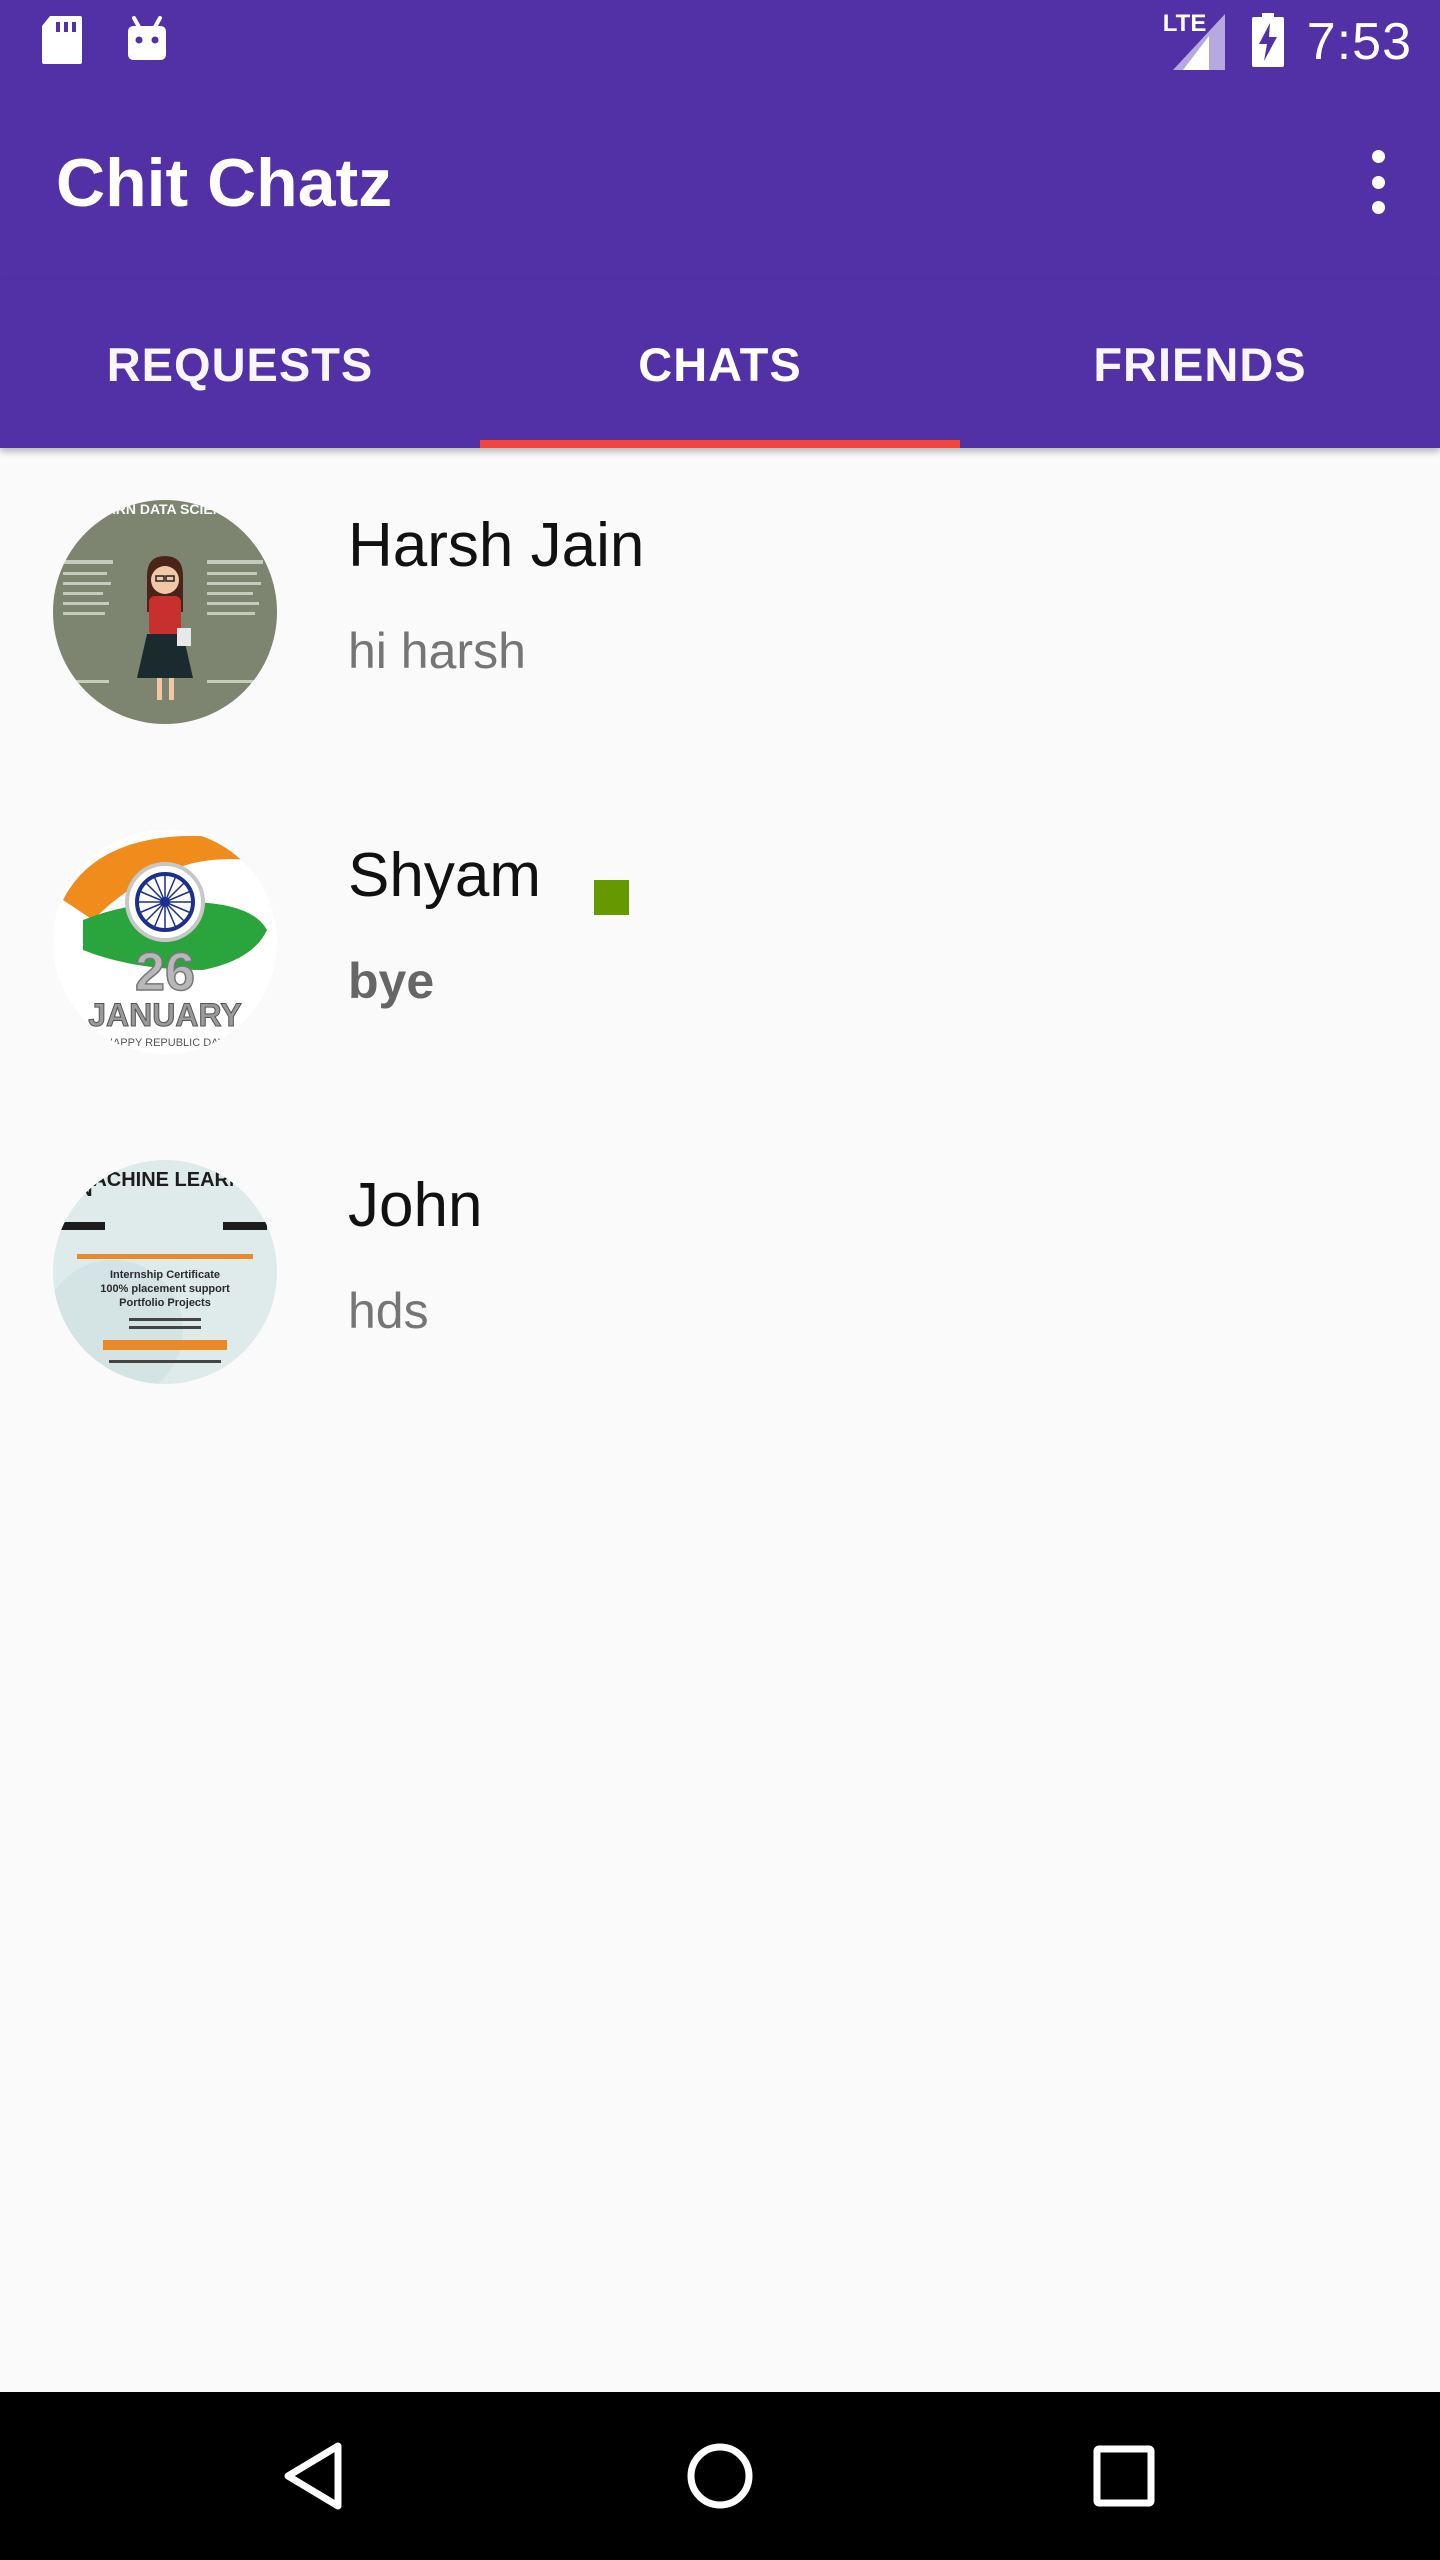  Describe the element at coordinates (148, 40) in the screenshot. I see `android-icon` at that location.